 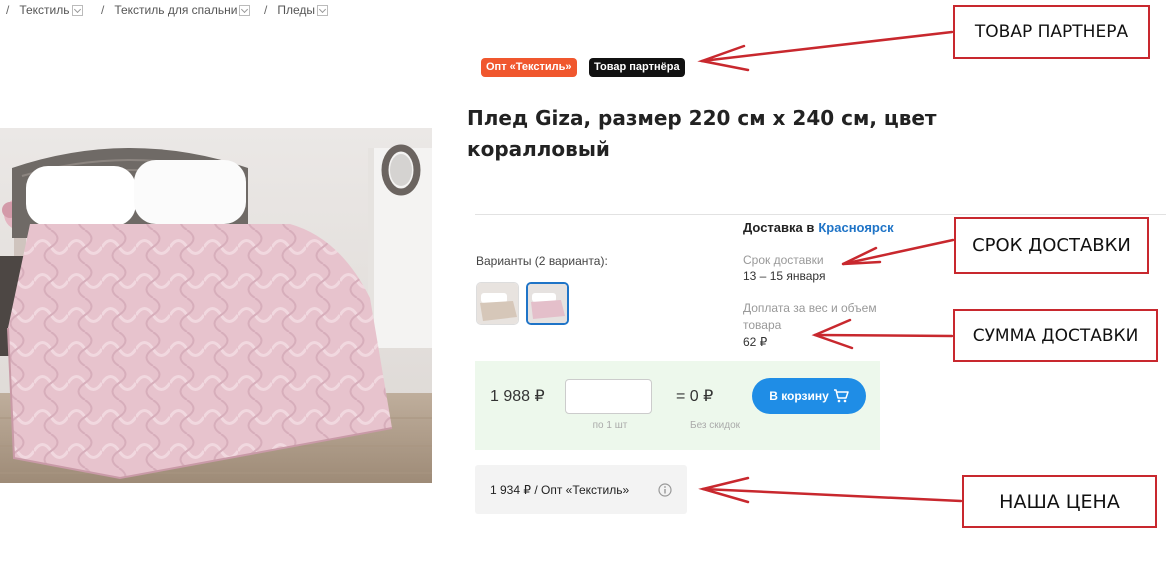 I want to click on callout-partner: ТОВАР ПАРТНЕРА, so click(x=1051, y=32).